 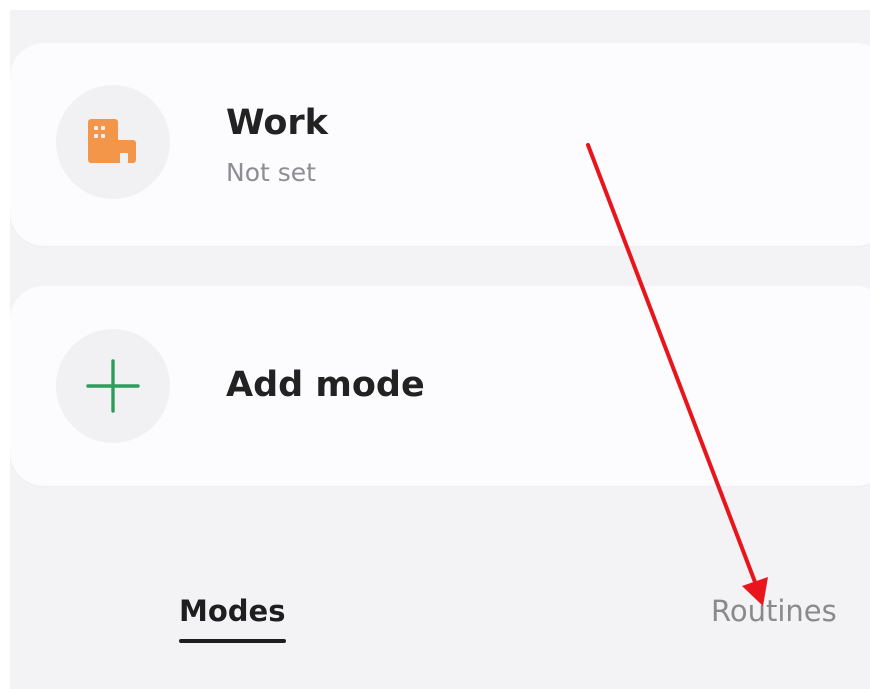 I want to click on building-icon, so click(x=113, y=142).